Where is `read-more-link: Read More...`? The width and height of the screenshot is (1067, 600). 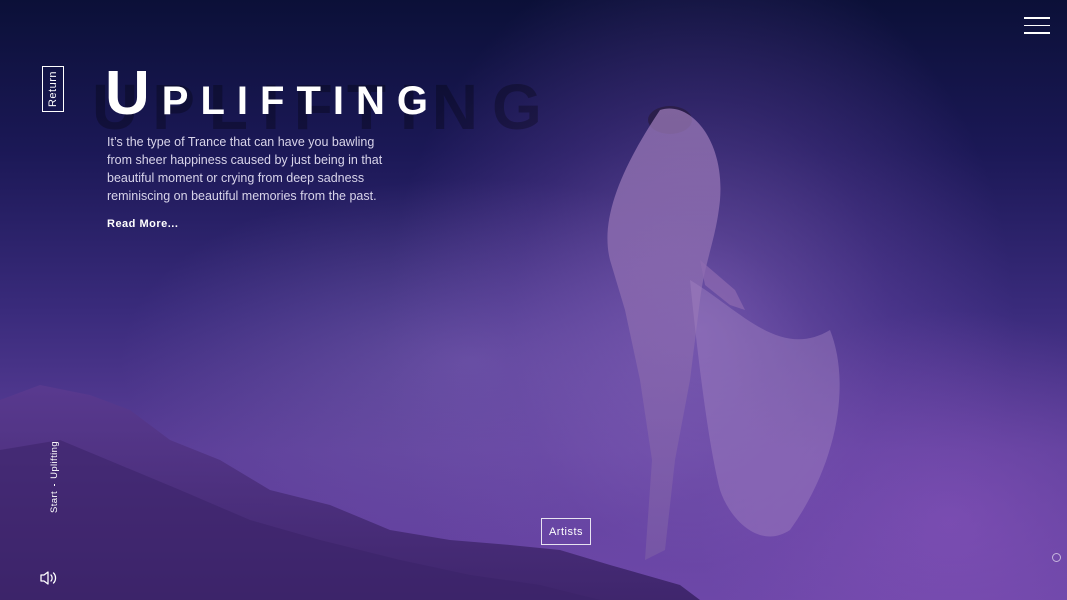 read-more-link: Read More... is located at coordinates (142, 224).